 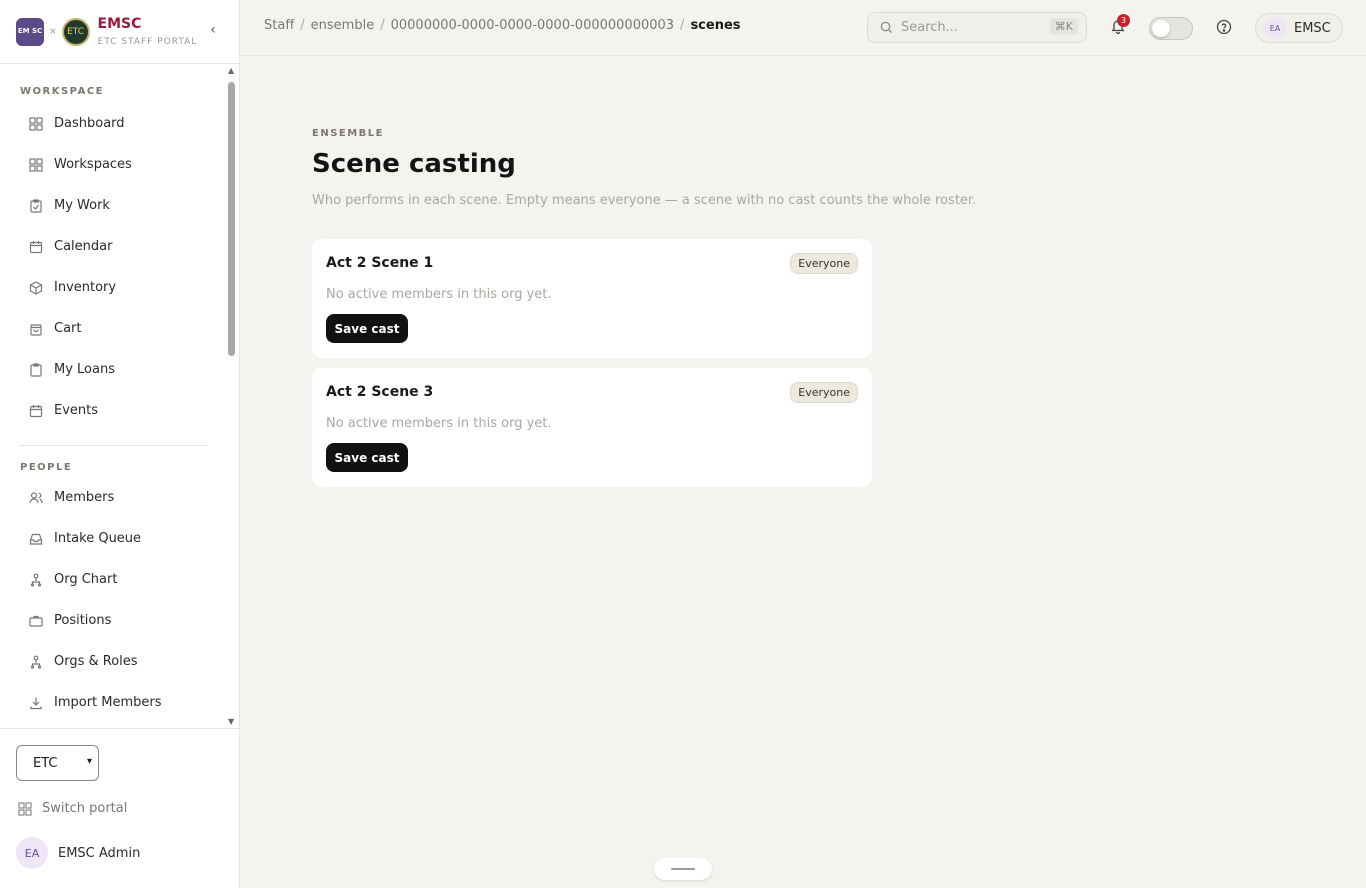 What do you see at coordinates (1312, 28) in the screenshot?
I see `user-chip-name: EMSC` at bounding box center [1312, 28].